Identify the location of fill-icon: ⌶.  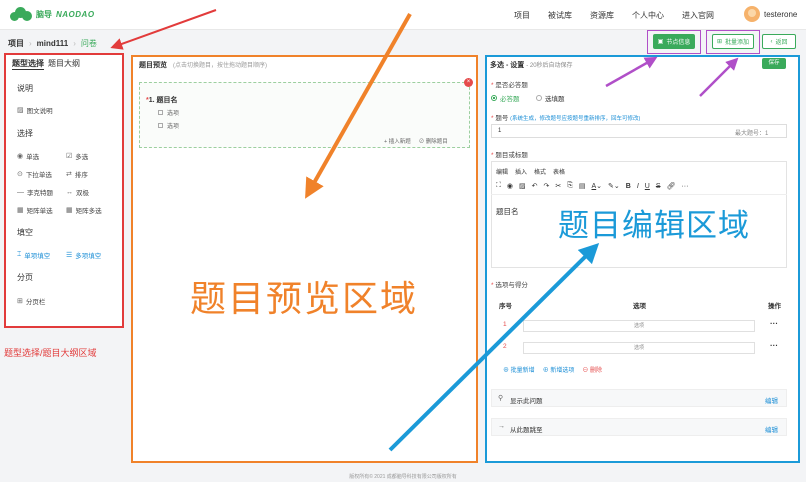
(19, 254).